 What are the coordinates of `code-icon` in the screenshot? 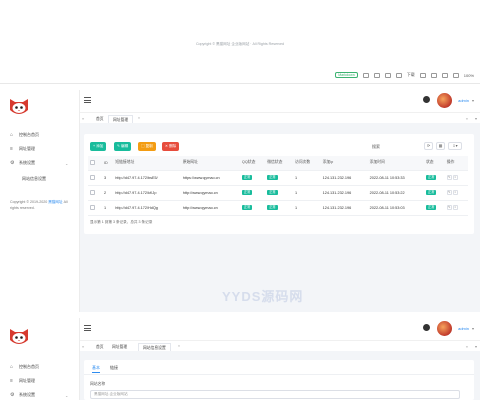 It's located at (387, 75).